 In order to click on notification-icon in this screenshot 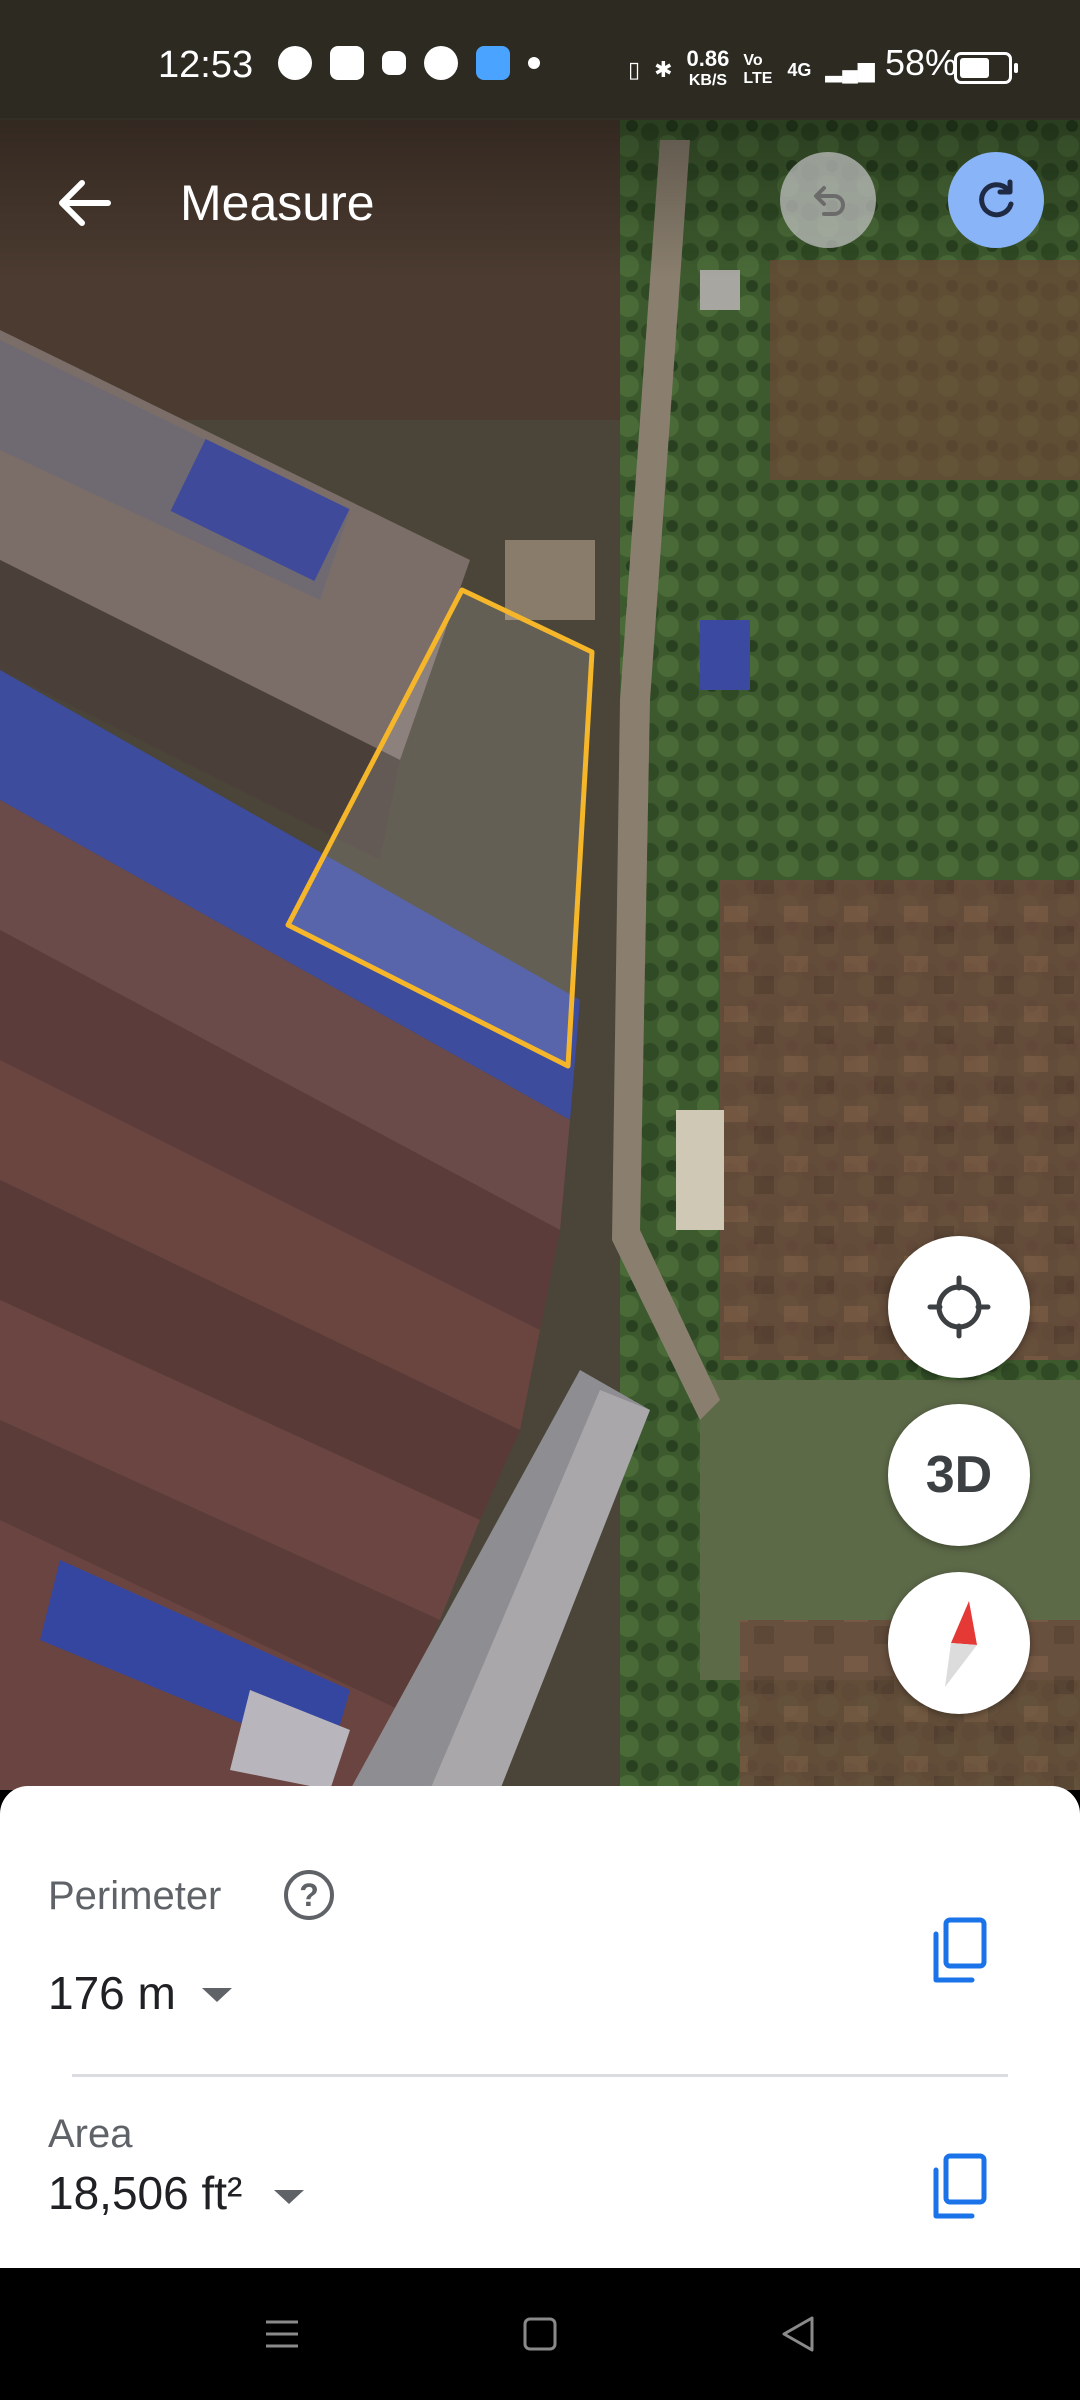, I will do `click(394, 63)`.